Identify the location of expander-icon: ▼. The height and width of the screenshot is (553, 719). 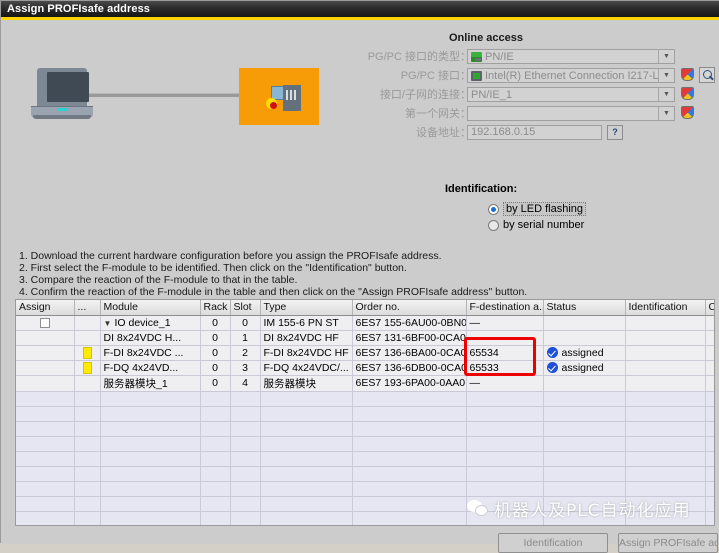
(108, 323).